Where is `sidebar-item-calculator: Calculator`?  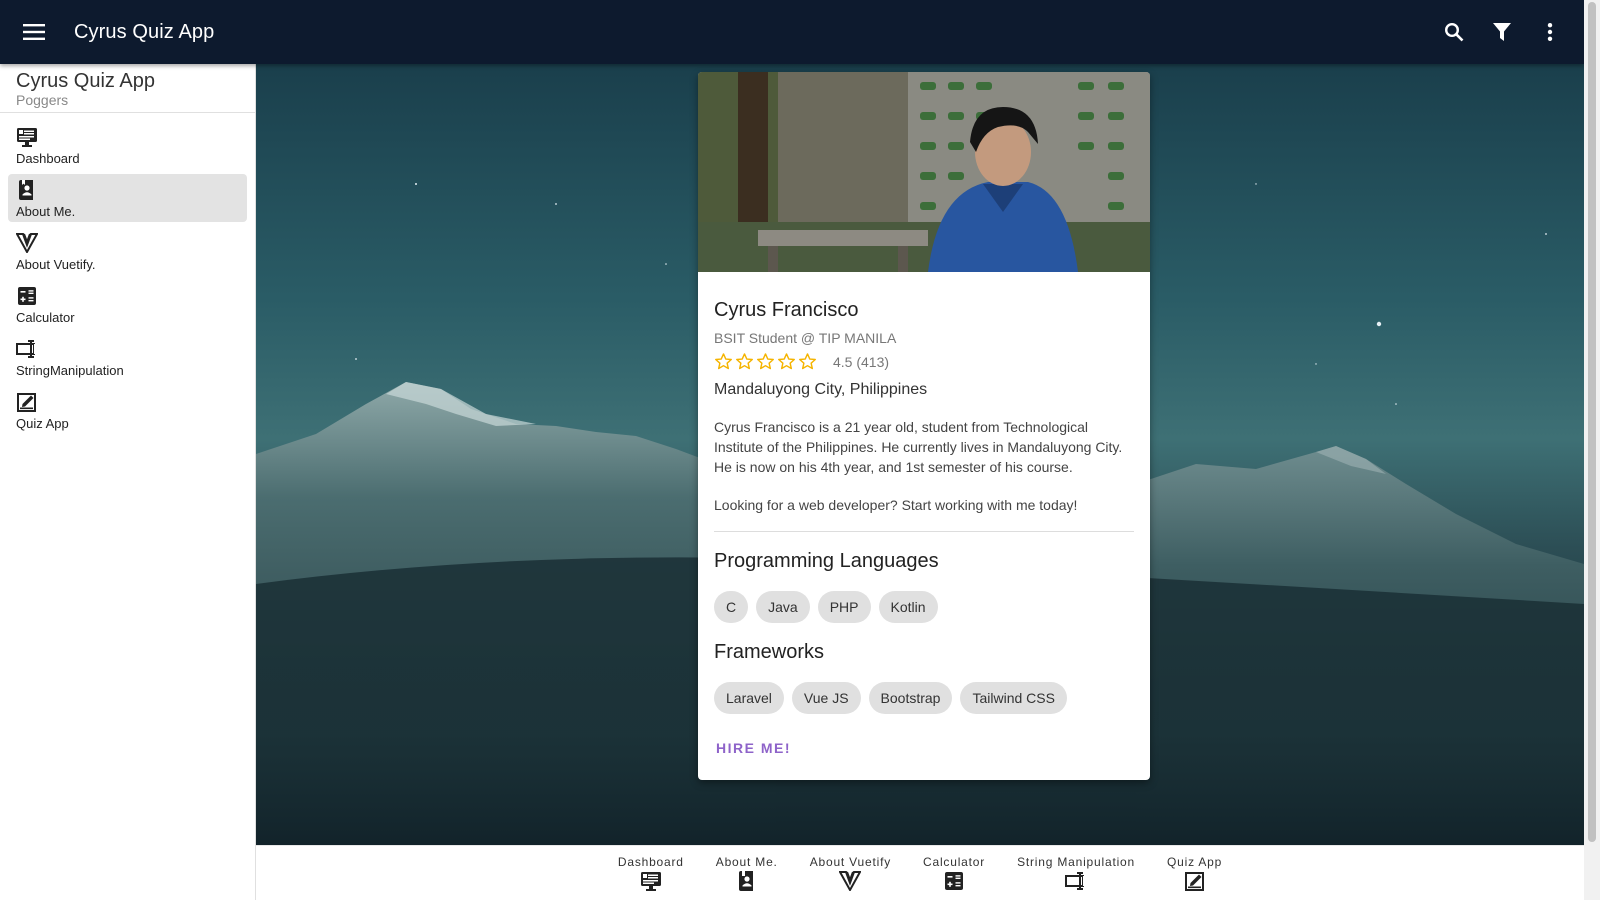 sidebar-item-calculator: Calculator is located at coordinates (127, 304).